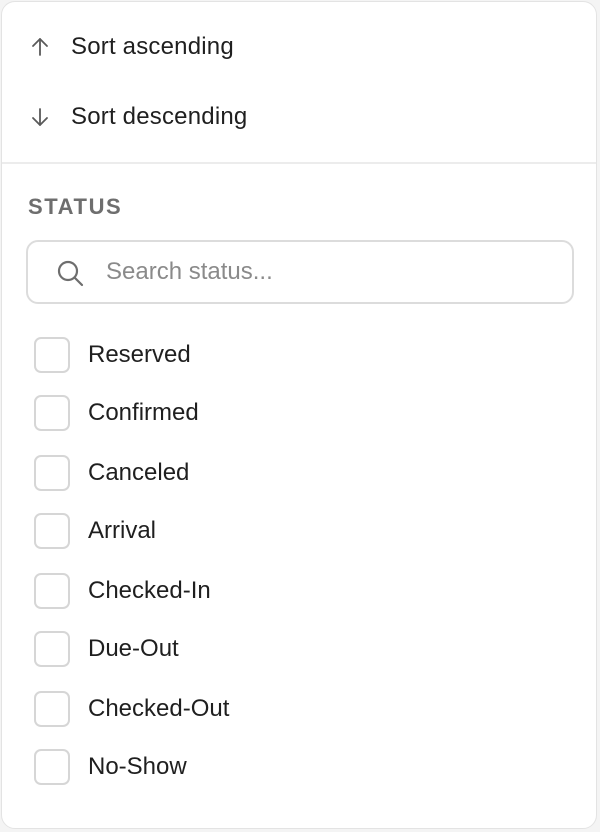  What do you see at coordinates (304, 414) in the screenshot?
I see `status-option-confirmed: Confirmed` at bounding box center [304, 414].